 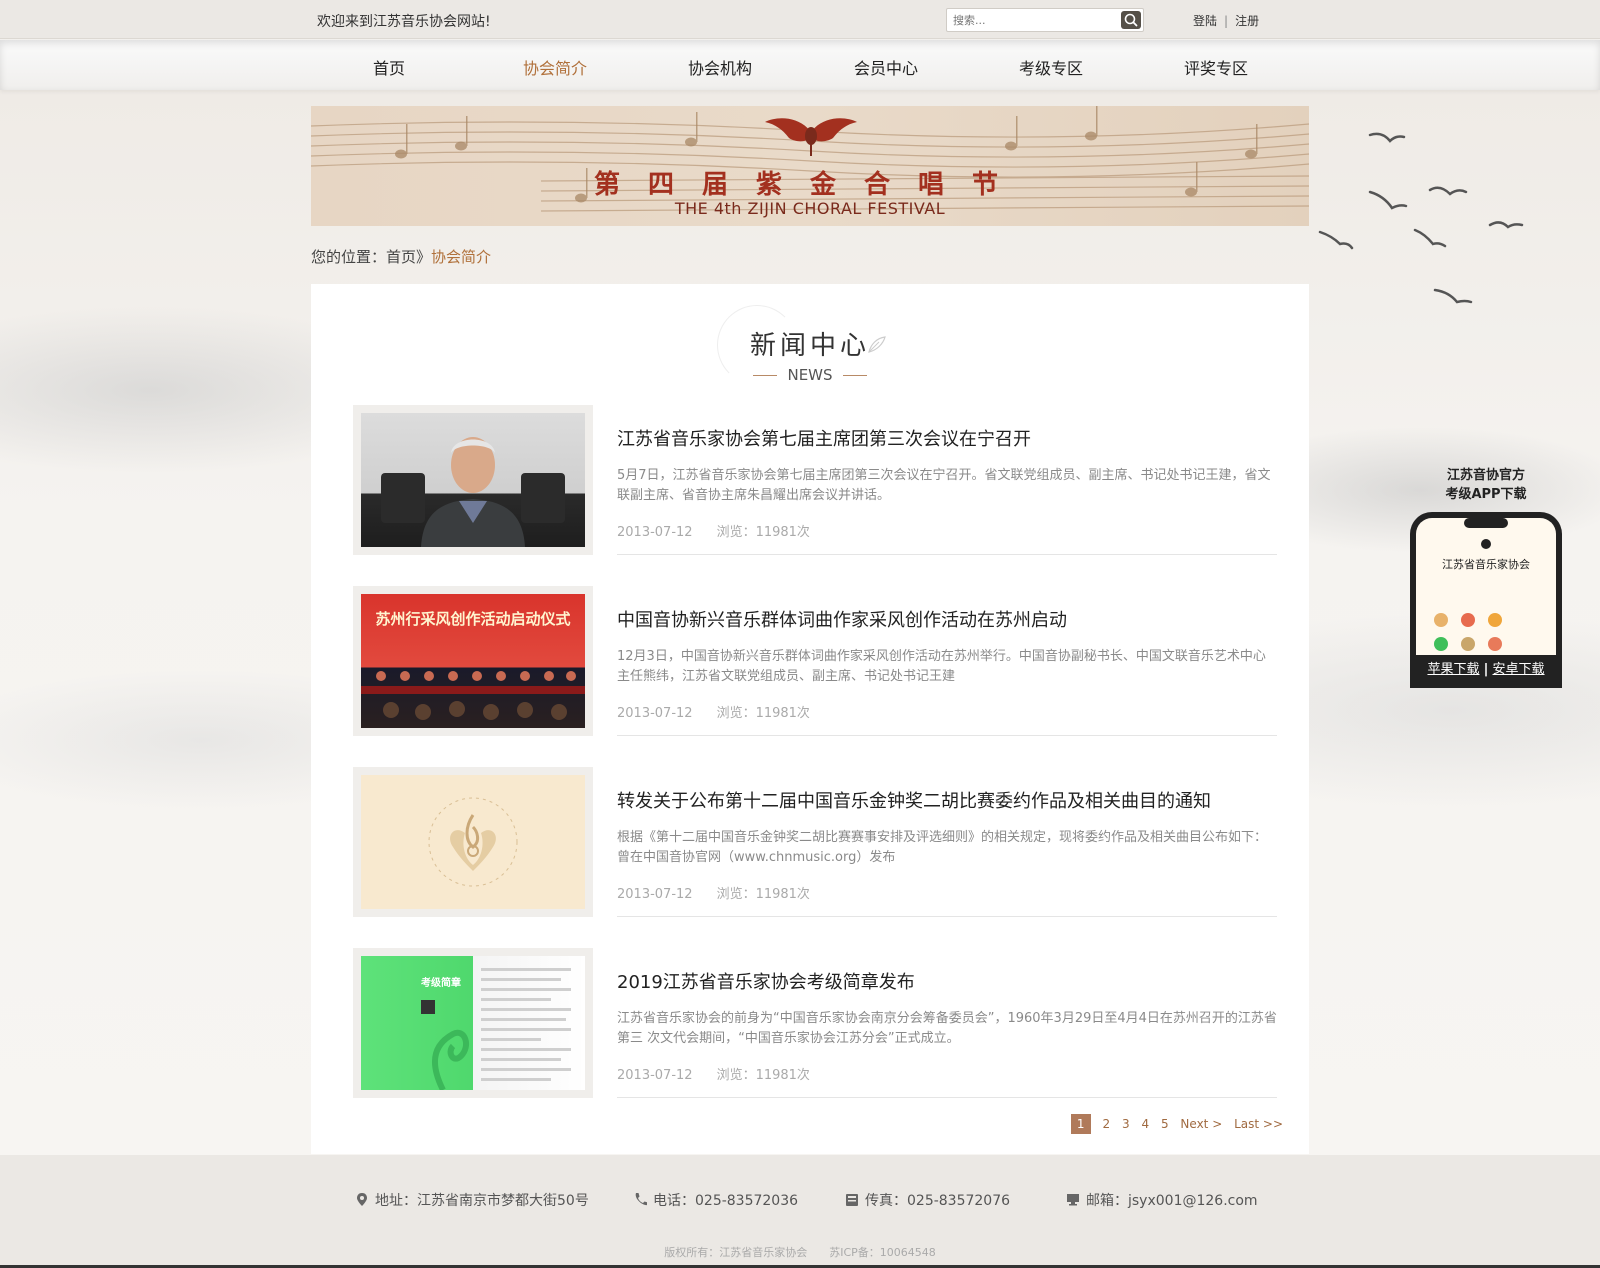 I want to click on news-title: 江苏省音乐家协会第七届主席团第三次会议在宁召开, so click(x=824, y=438).